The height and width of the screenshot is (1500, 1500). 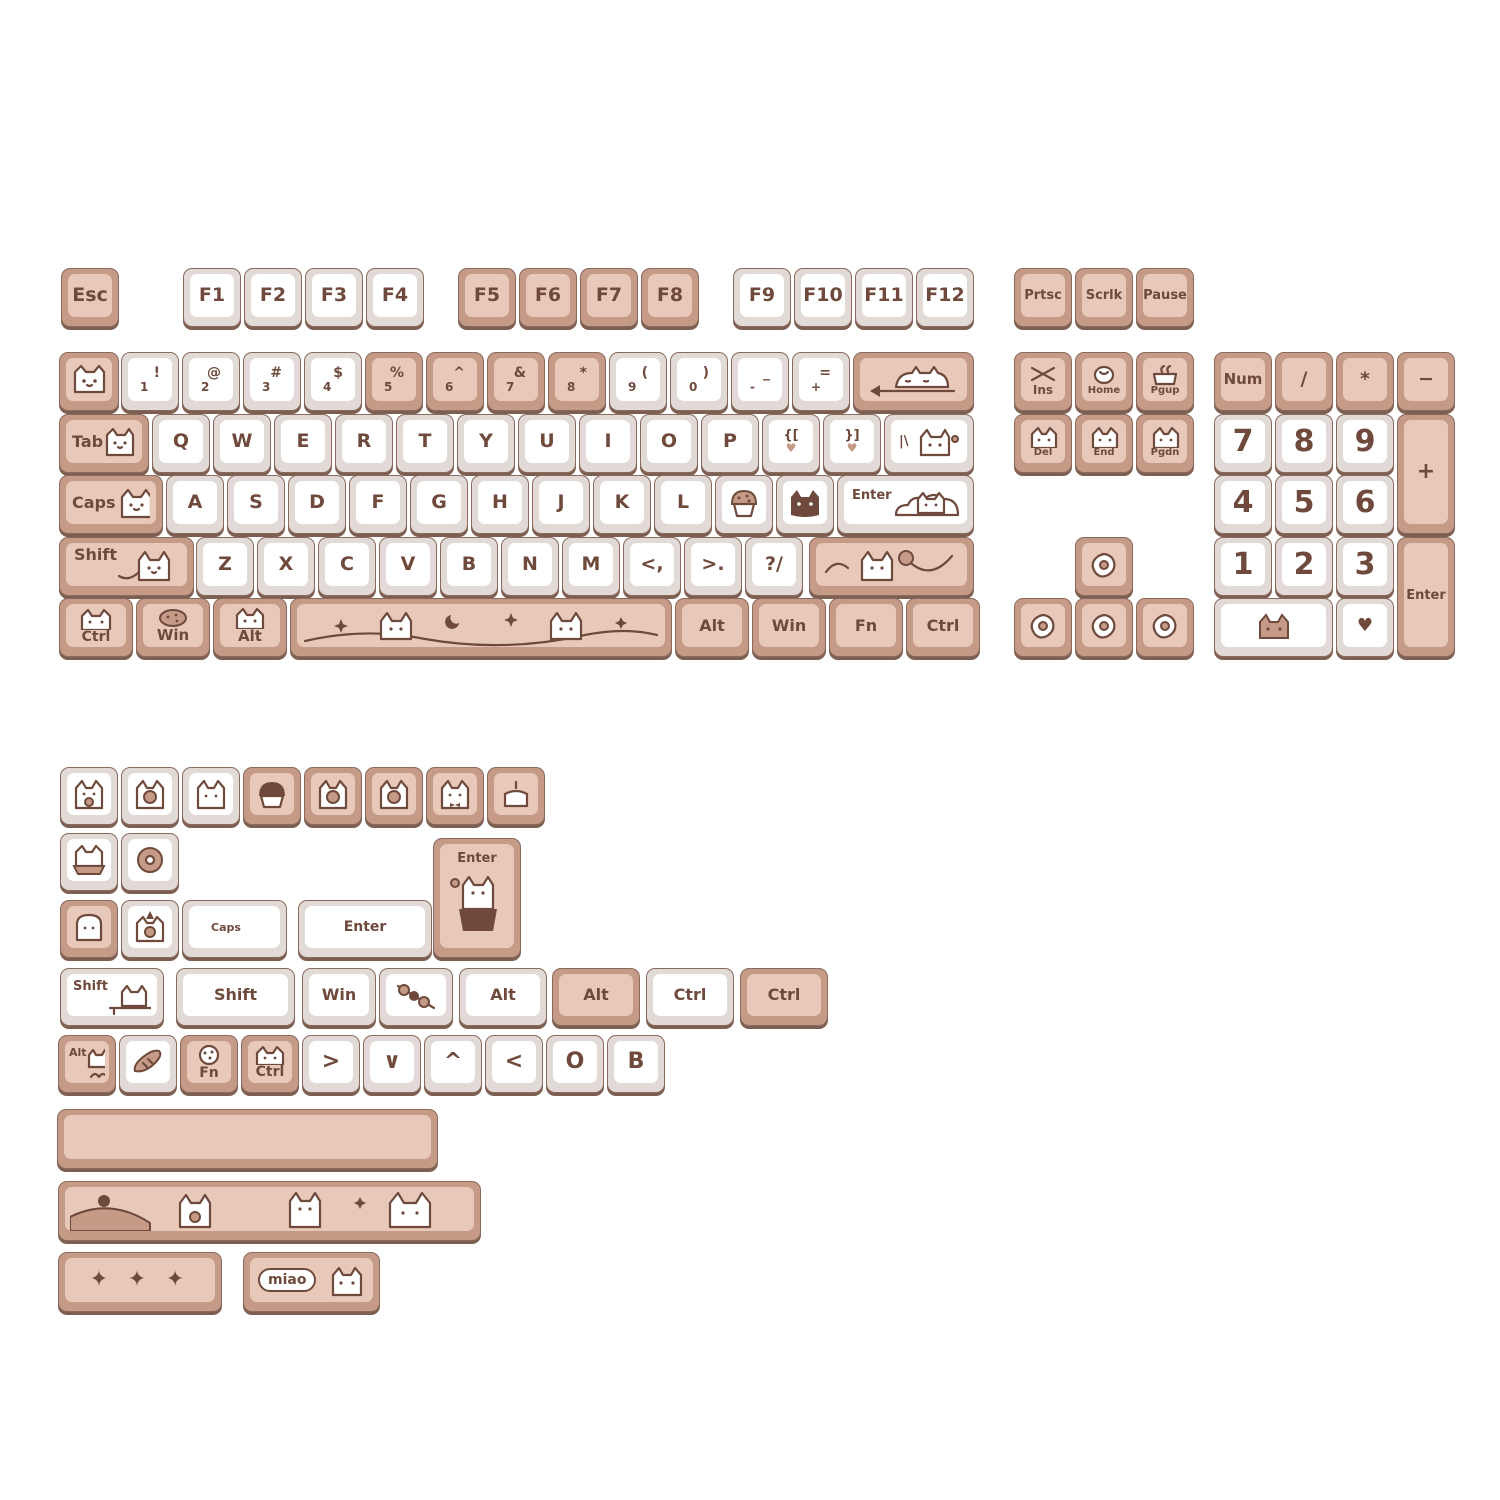 What do you see at coordinates (1426, 474) in the screenshot?
I see `key-num-plus: +` at bounding box center [1426, 474].